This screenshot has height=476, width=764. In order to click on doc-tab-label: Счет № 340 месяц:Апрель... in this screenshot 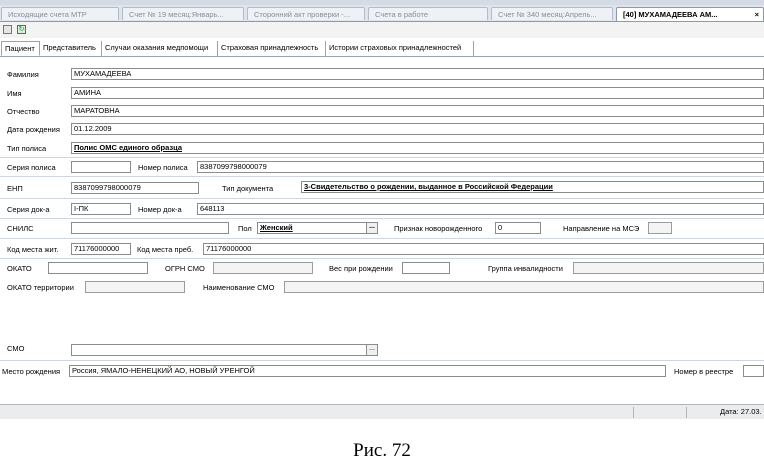, I will do `click(547, 14)`.